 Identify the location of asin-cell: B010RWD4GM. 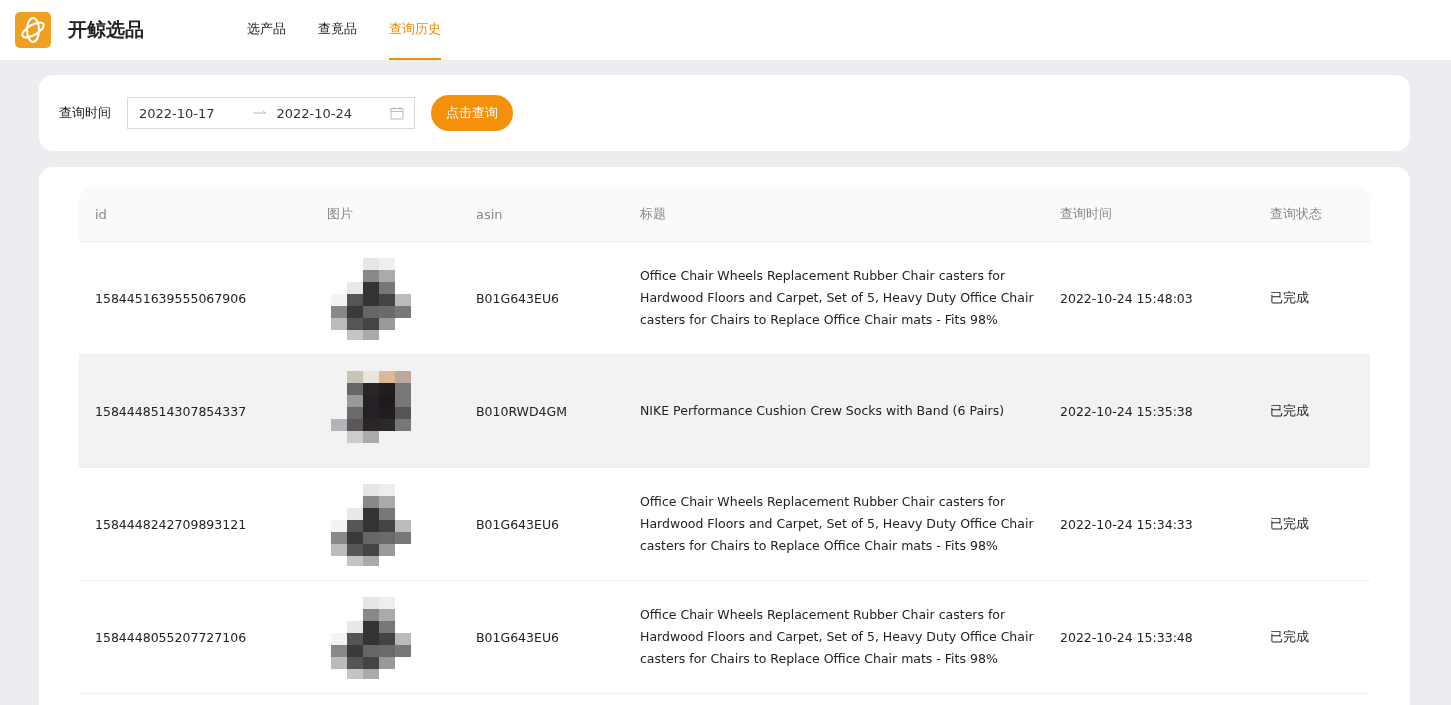
(522, 411).